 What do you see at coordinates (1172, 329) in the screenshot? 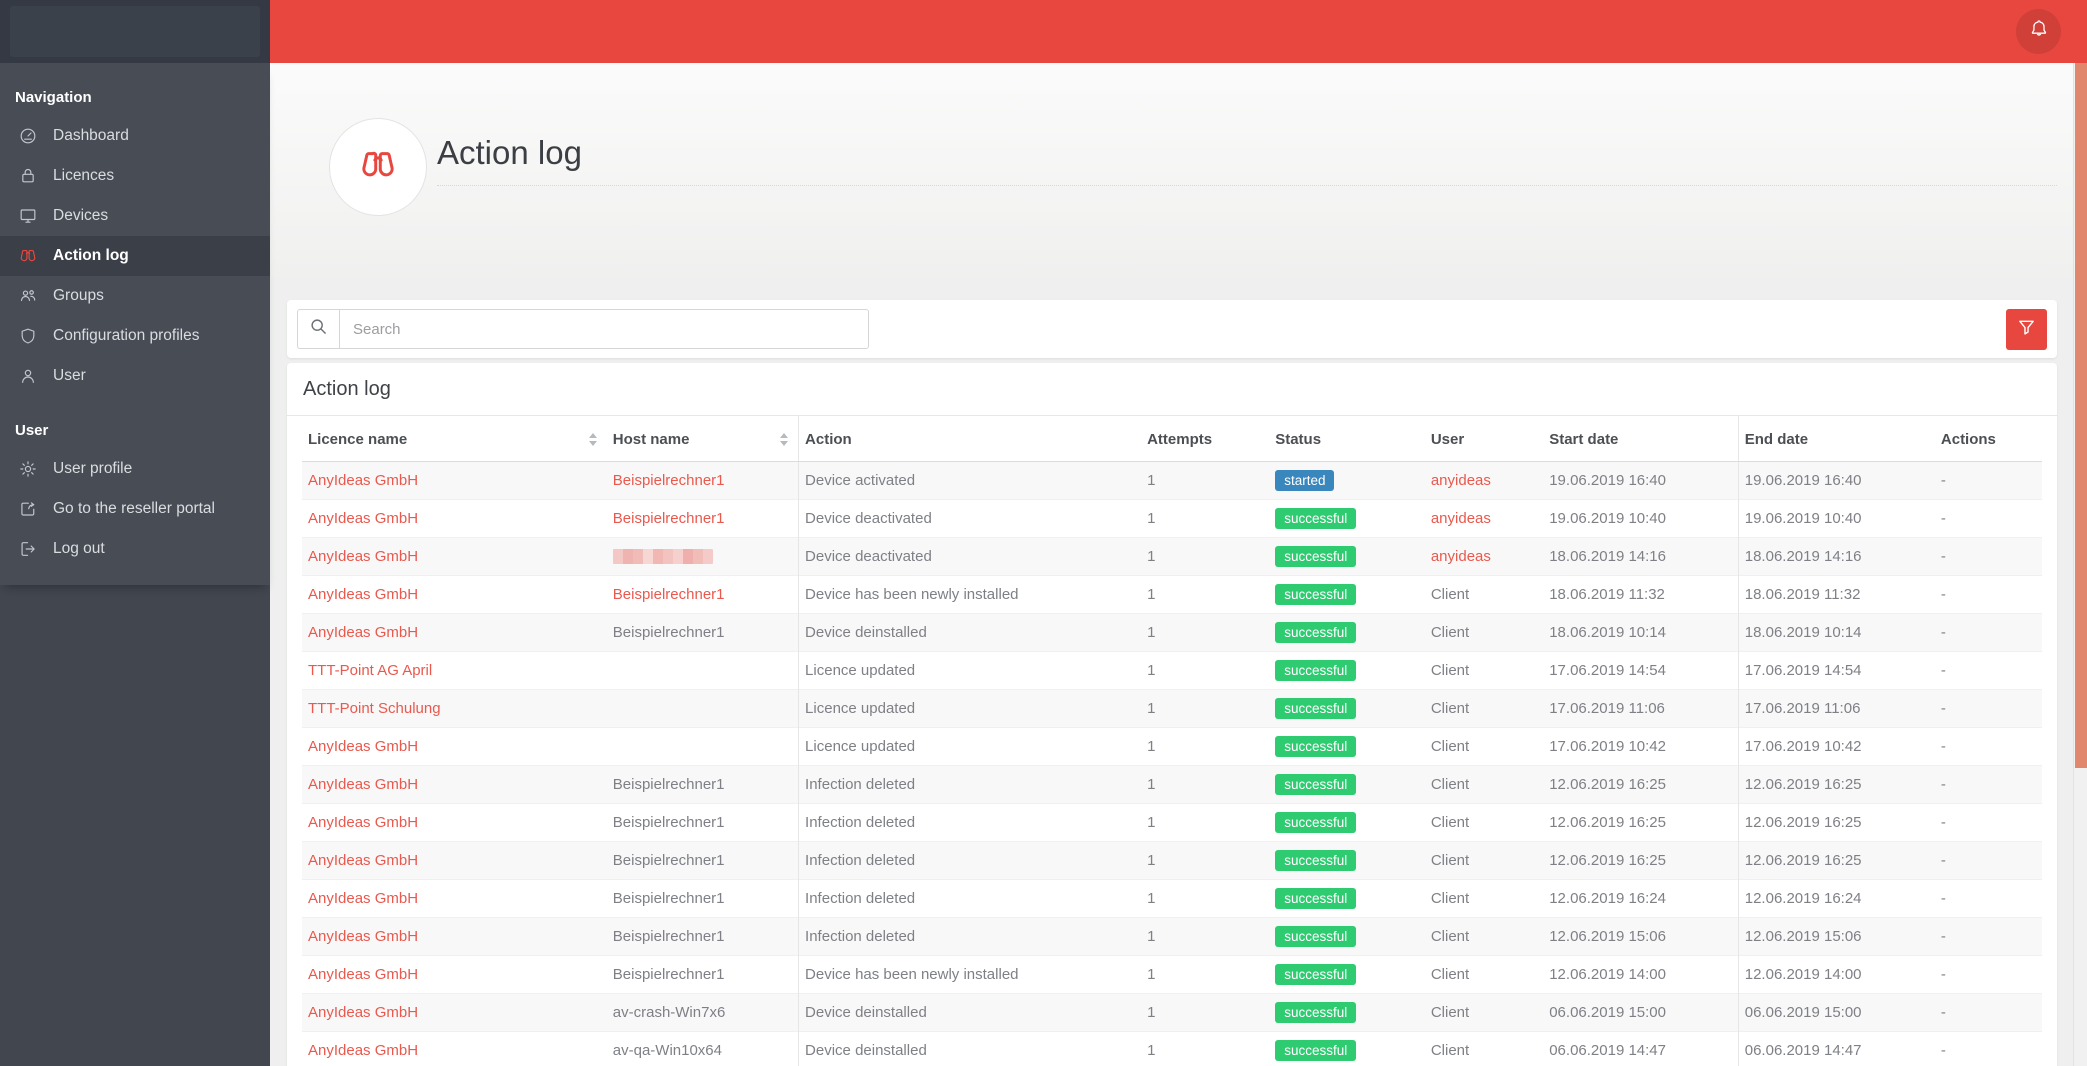
I see `search-card` at bounding box center [1172, 329].